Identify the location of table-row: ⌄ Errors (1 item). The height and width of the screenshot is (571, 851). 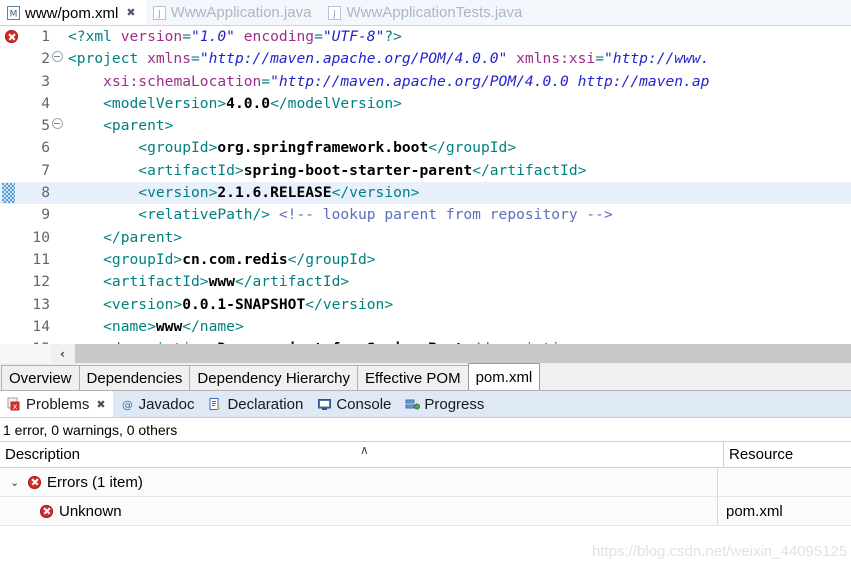
(425, 482).